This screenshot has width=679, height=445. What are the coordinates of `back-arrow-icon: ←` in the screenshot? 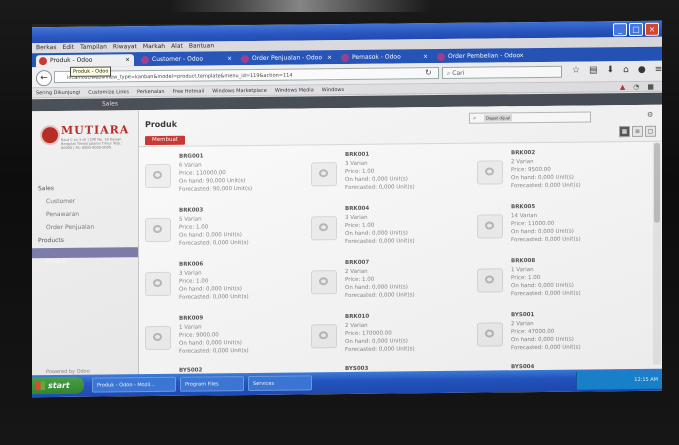 It's located at (44, 78).